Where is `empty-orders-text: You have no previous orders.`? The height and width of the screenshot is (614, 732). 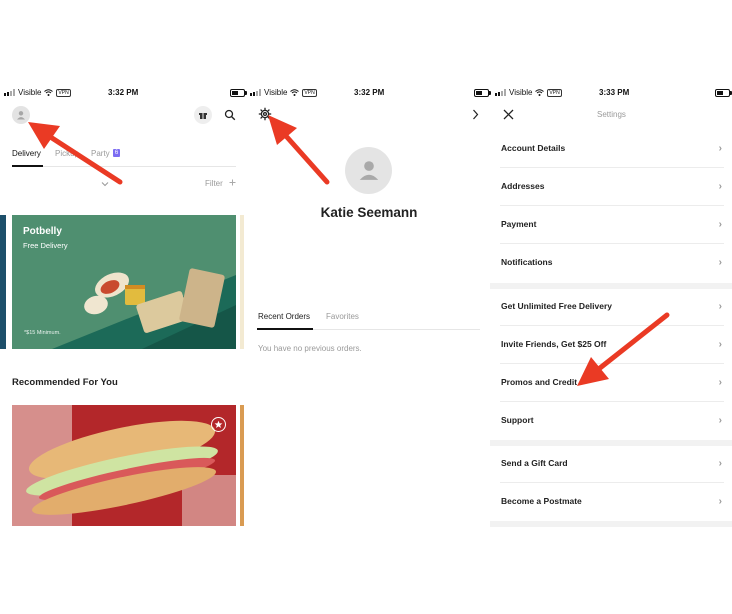
empty-orders-text: You have no previous orders. is located at coordinates (310, 348).